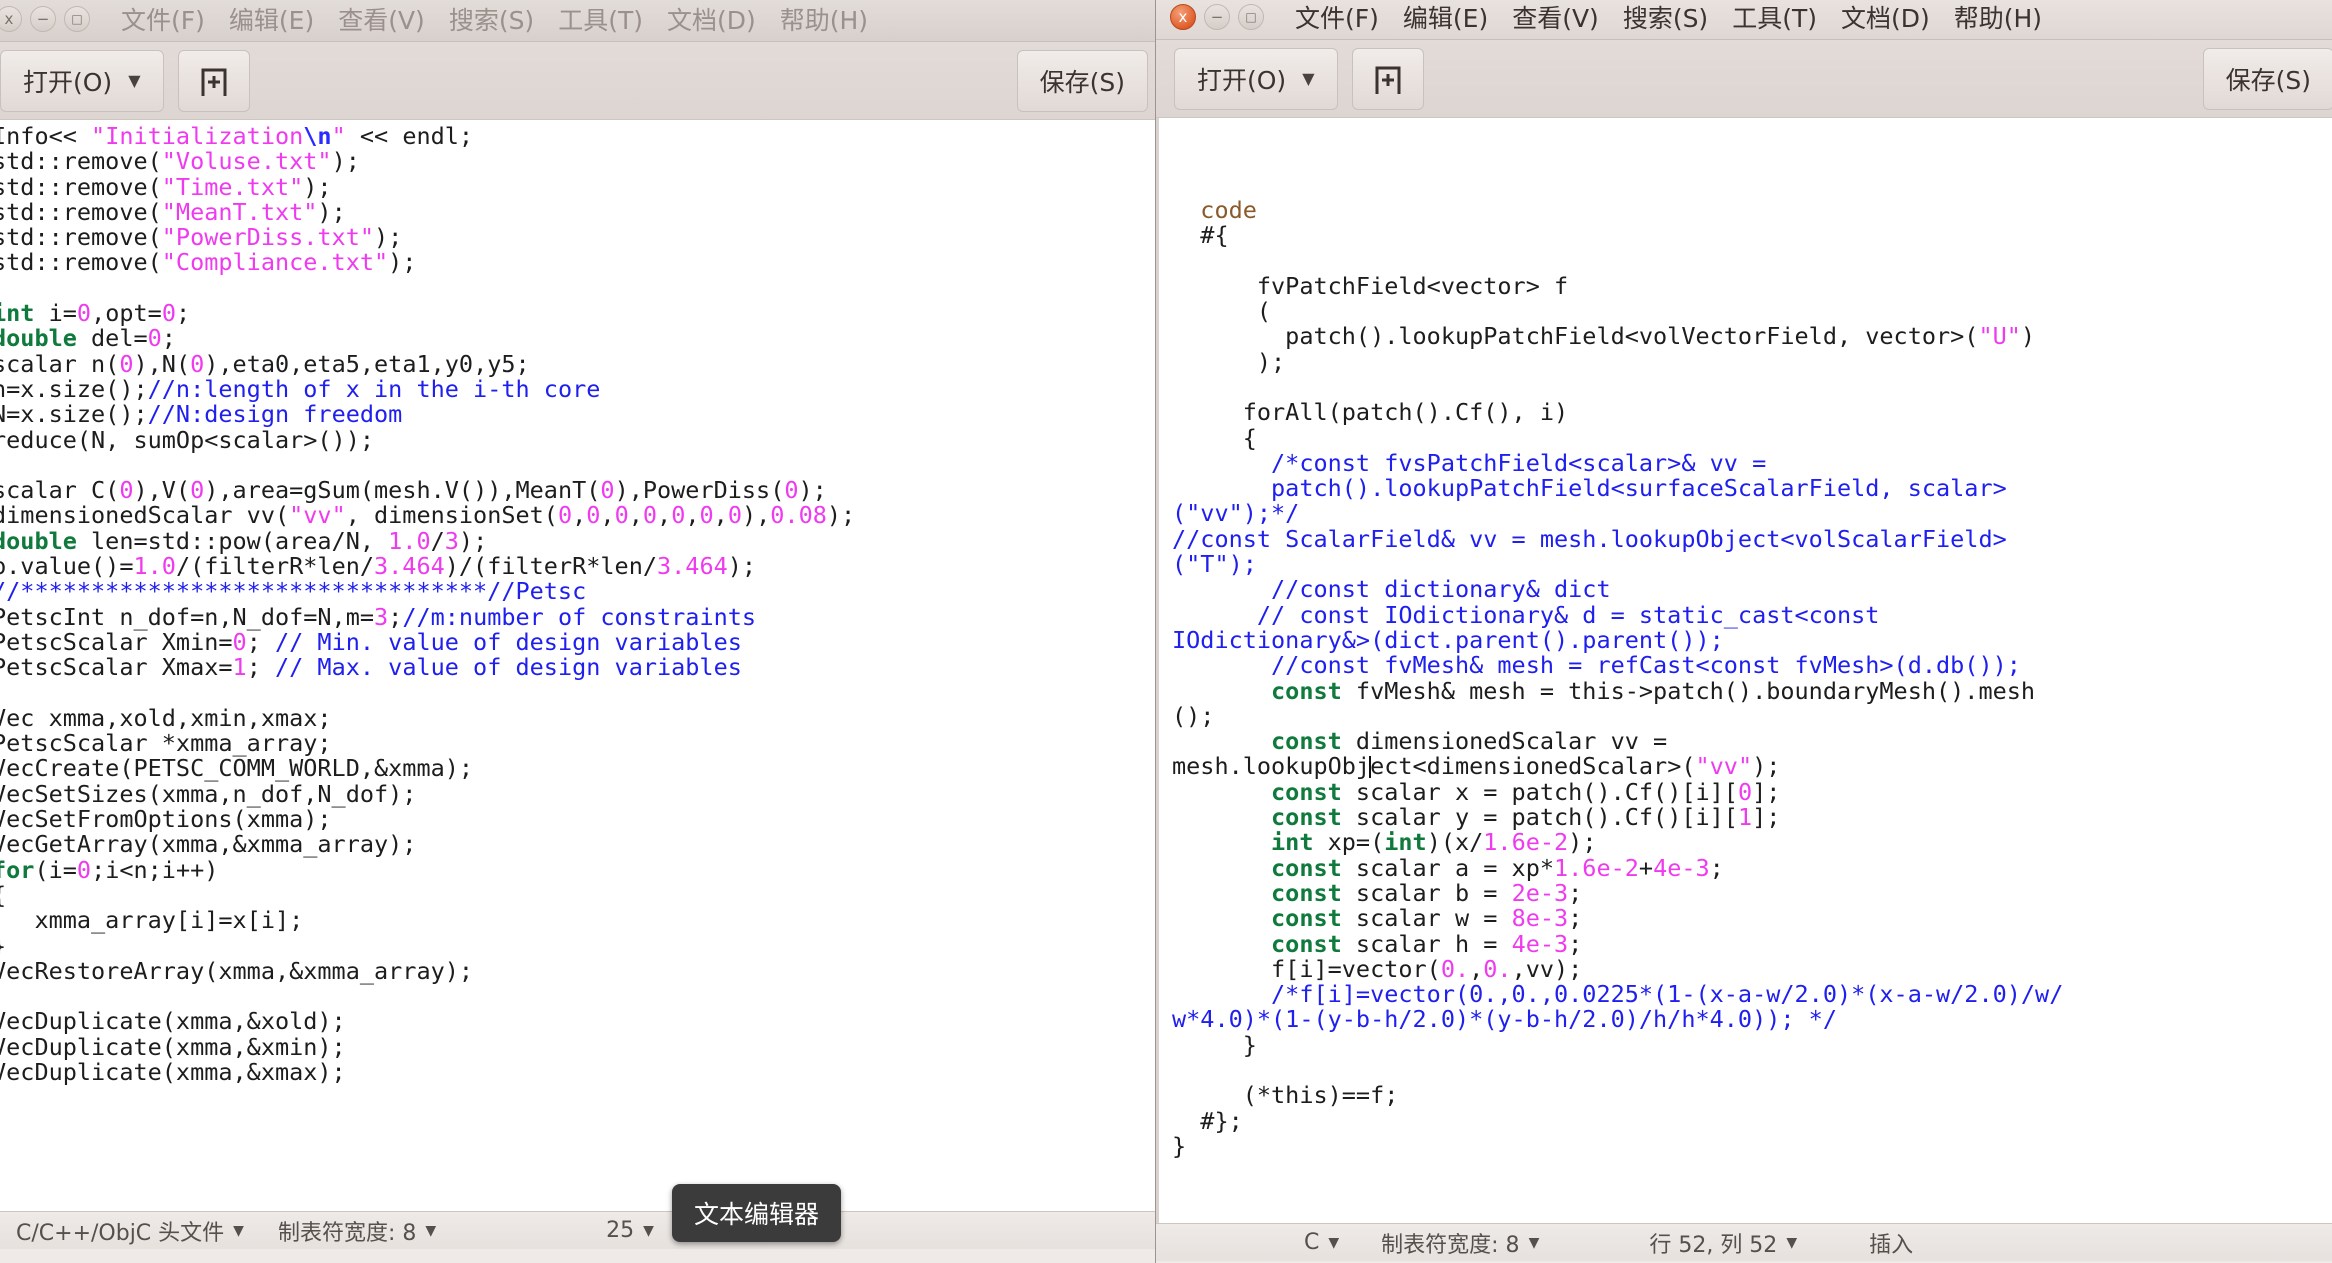  Describe the element at coordinates (402, 490) in the screenshot. I see `code-token: ),area=gSum(mesh.V()),MeanT(` at that location.